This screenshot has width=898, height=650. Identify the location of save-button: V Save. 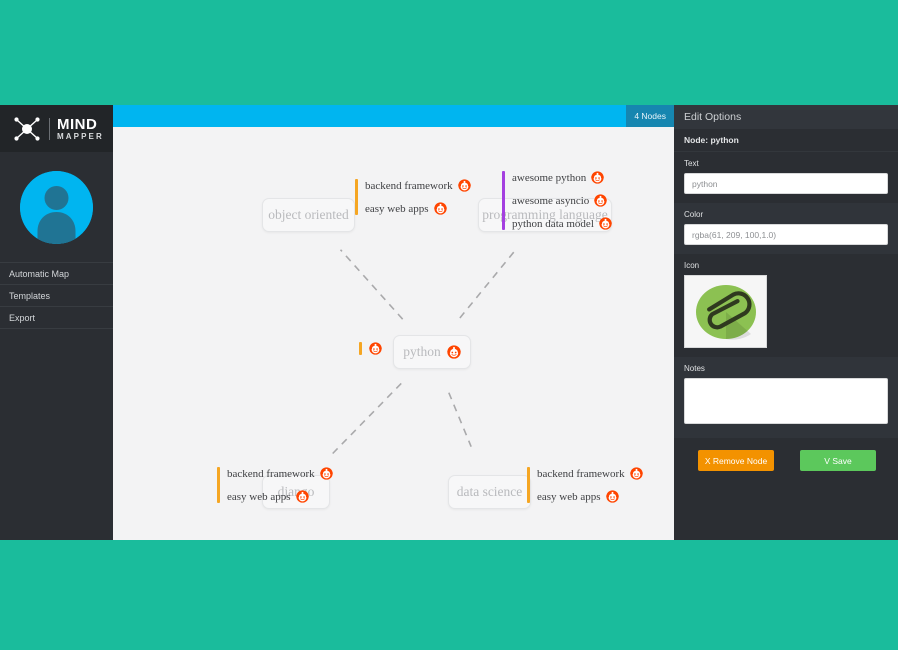
(838, 460).